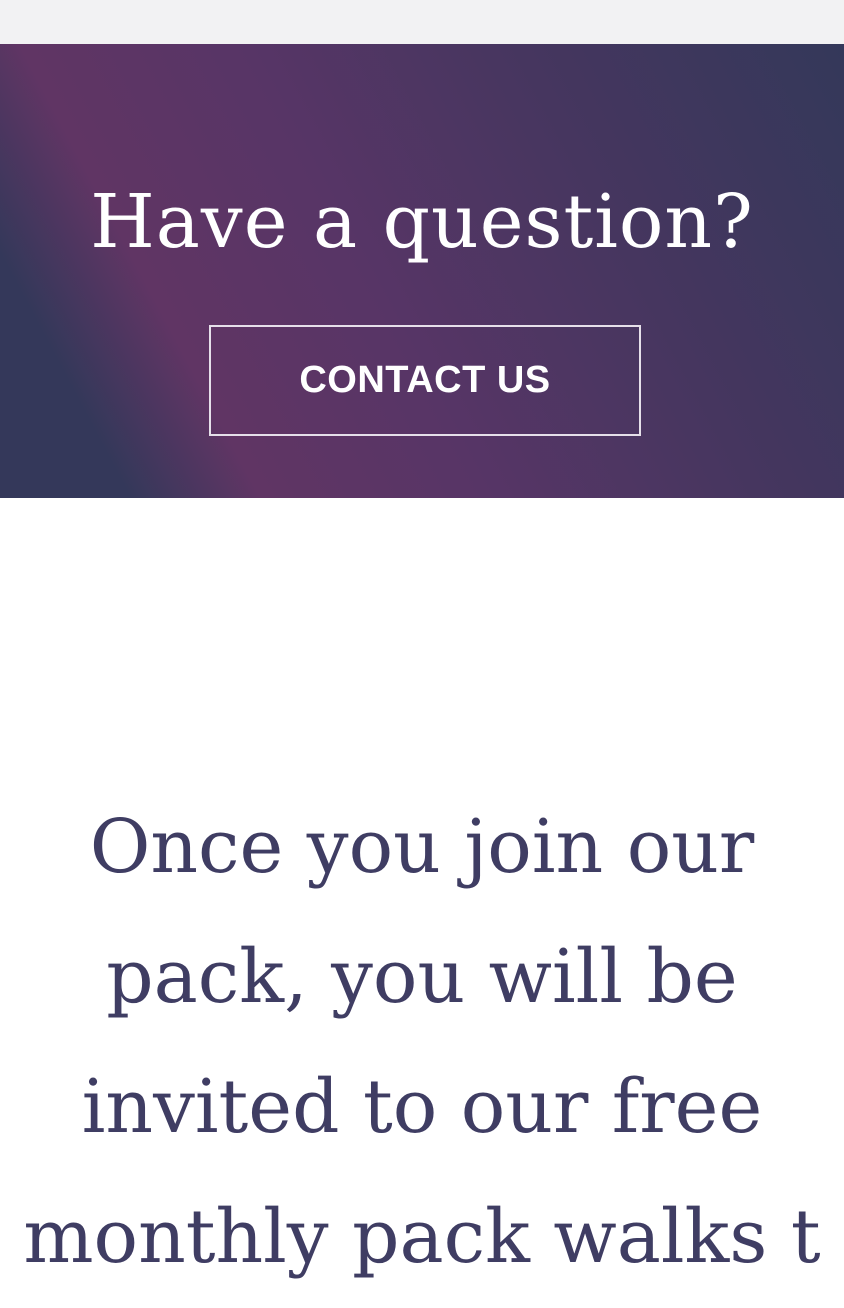  Describe the element at coordinates (422, 22) in the screenshot. I see `top-strip` at that location.